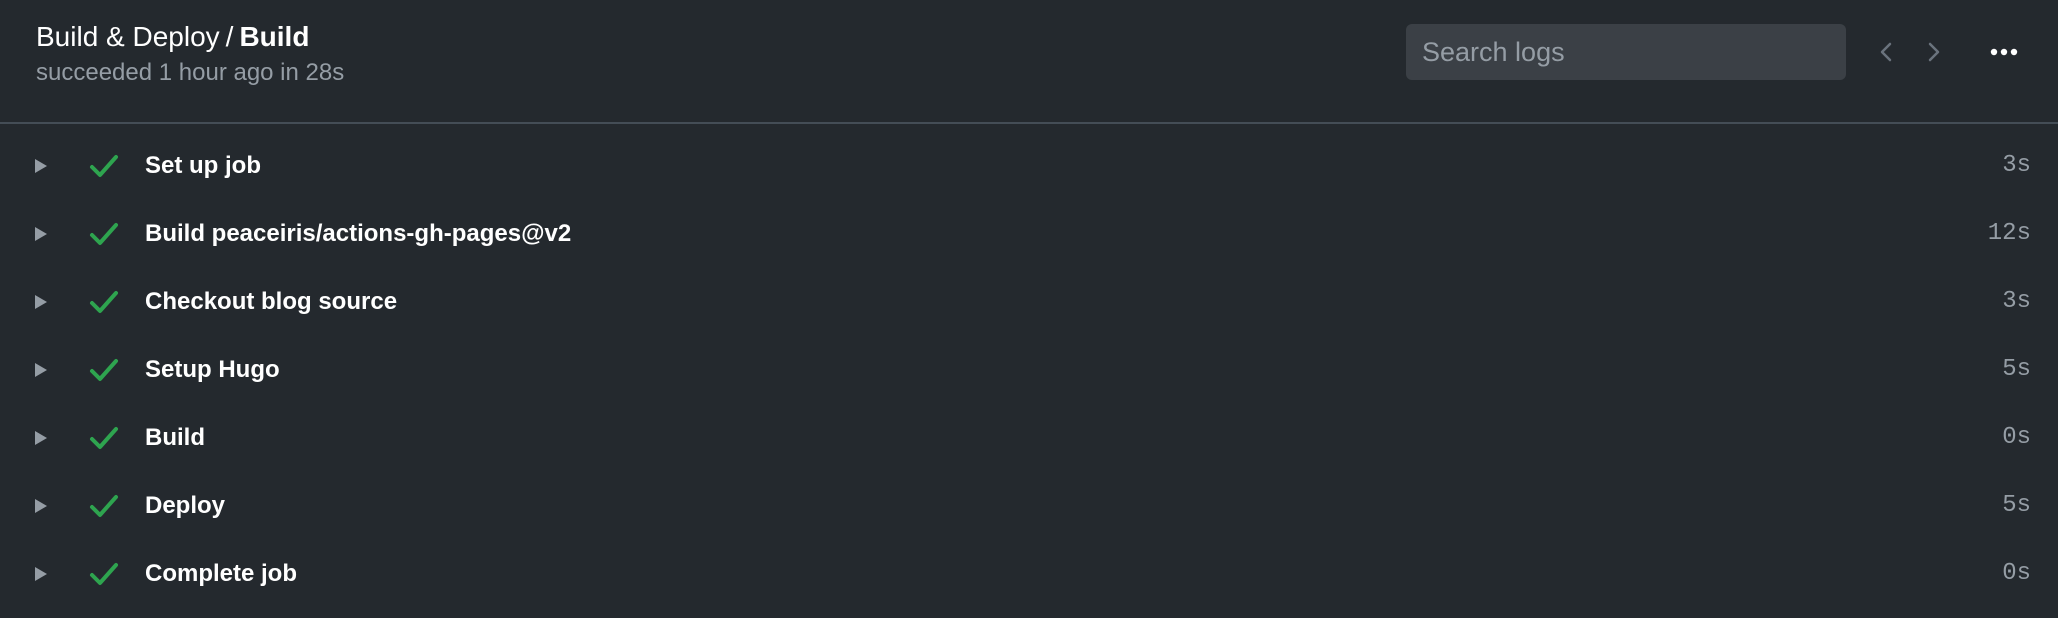  Describe the element at coordinates (1029, 574) in the screenshot. I see `step-row: Complete job 0s` at that location.